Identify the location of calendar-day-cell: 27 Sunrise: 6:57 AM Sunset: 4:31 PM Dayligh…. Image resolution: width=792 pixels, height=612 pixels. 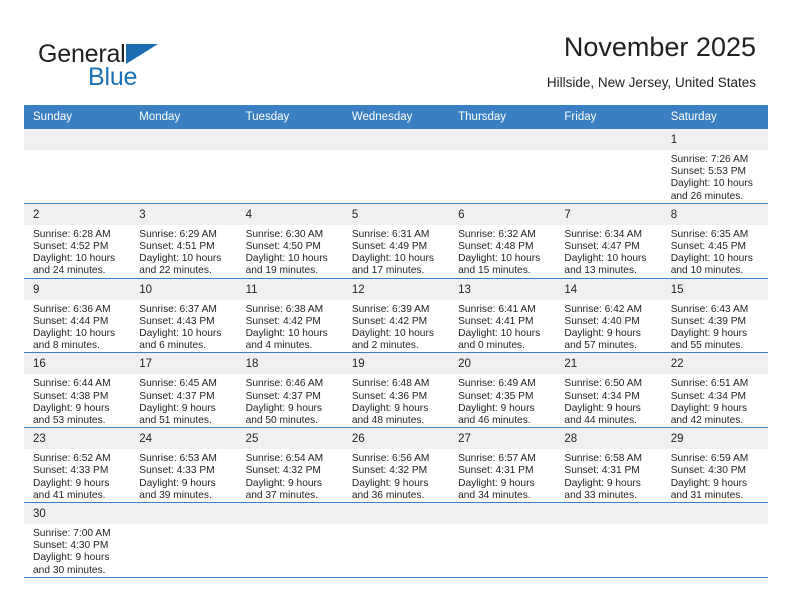
(502, 465).